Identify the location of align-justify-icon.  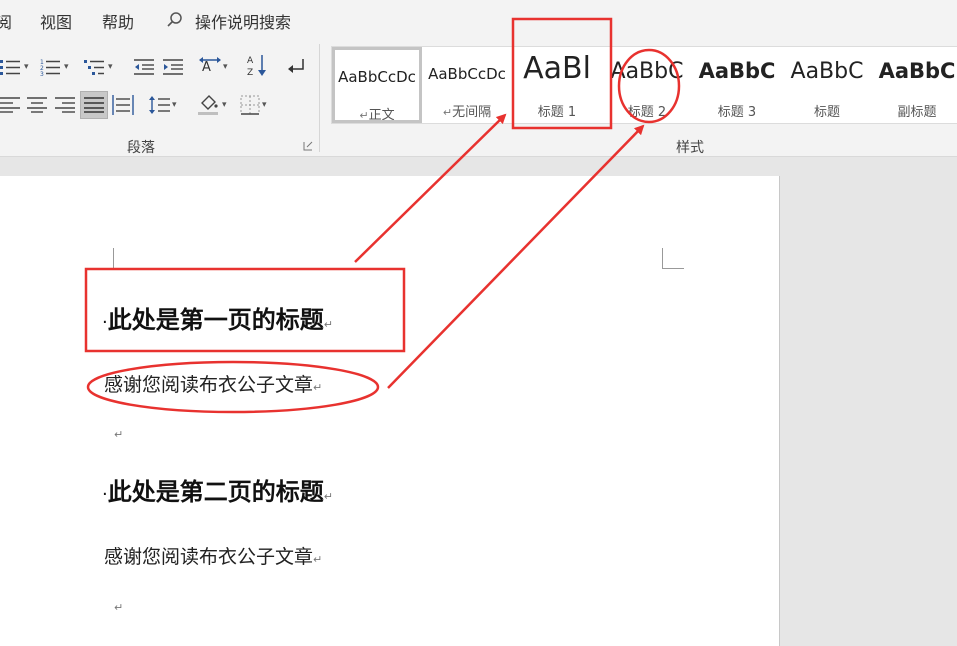
(94, 105).